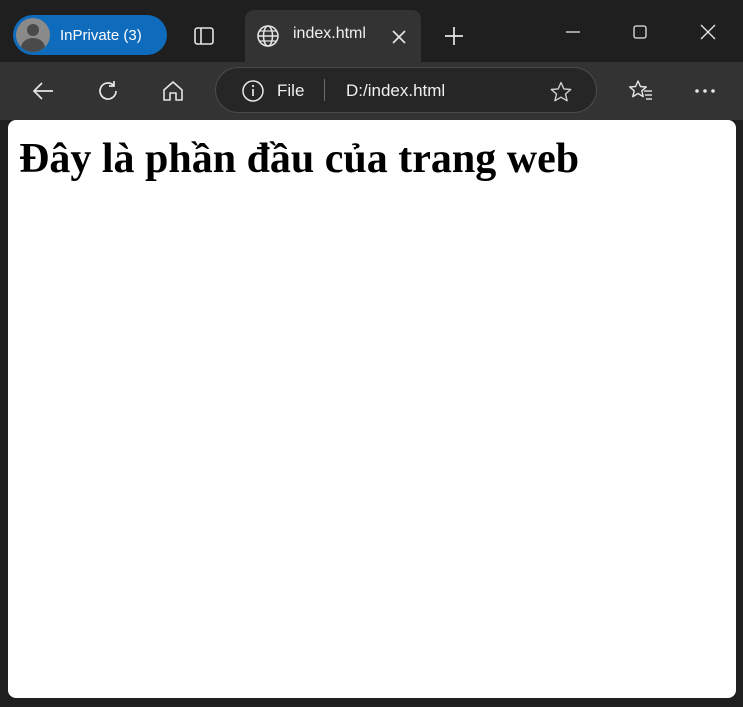 The height and width of the screenshot is (707, 743). I want to click on url-text: D:/index.html, so click(395, 91).